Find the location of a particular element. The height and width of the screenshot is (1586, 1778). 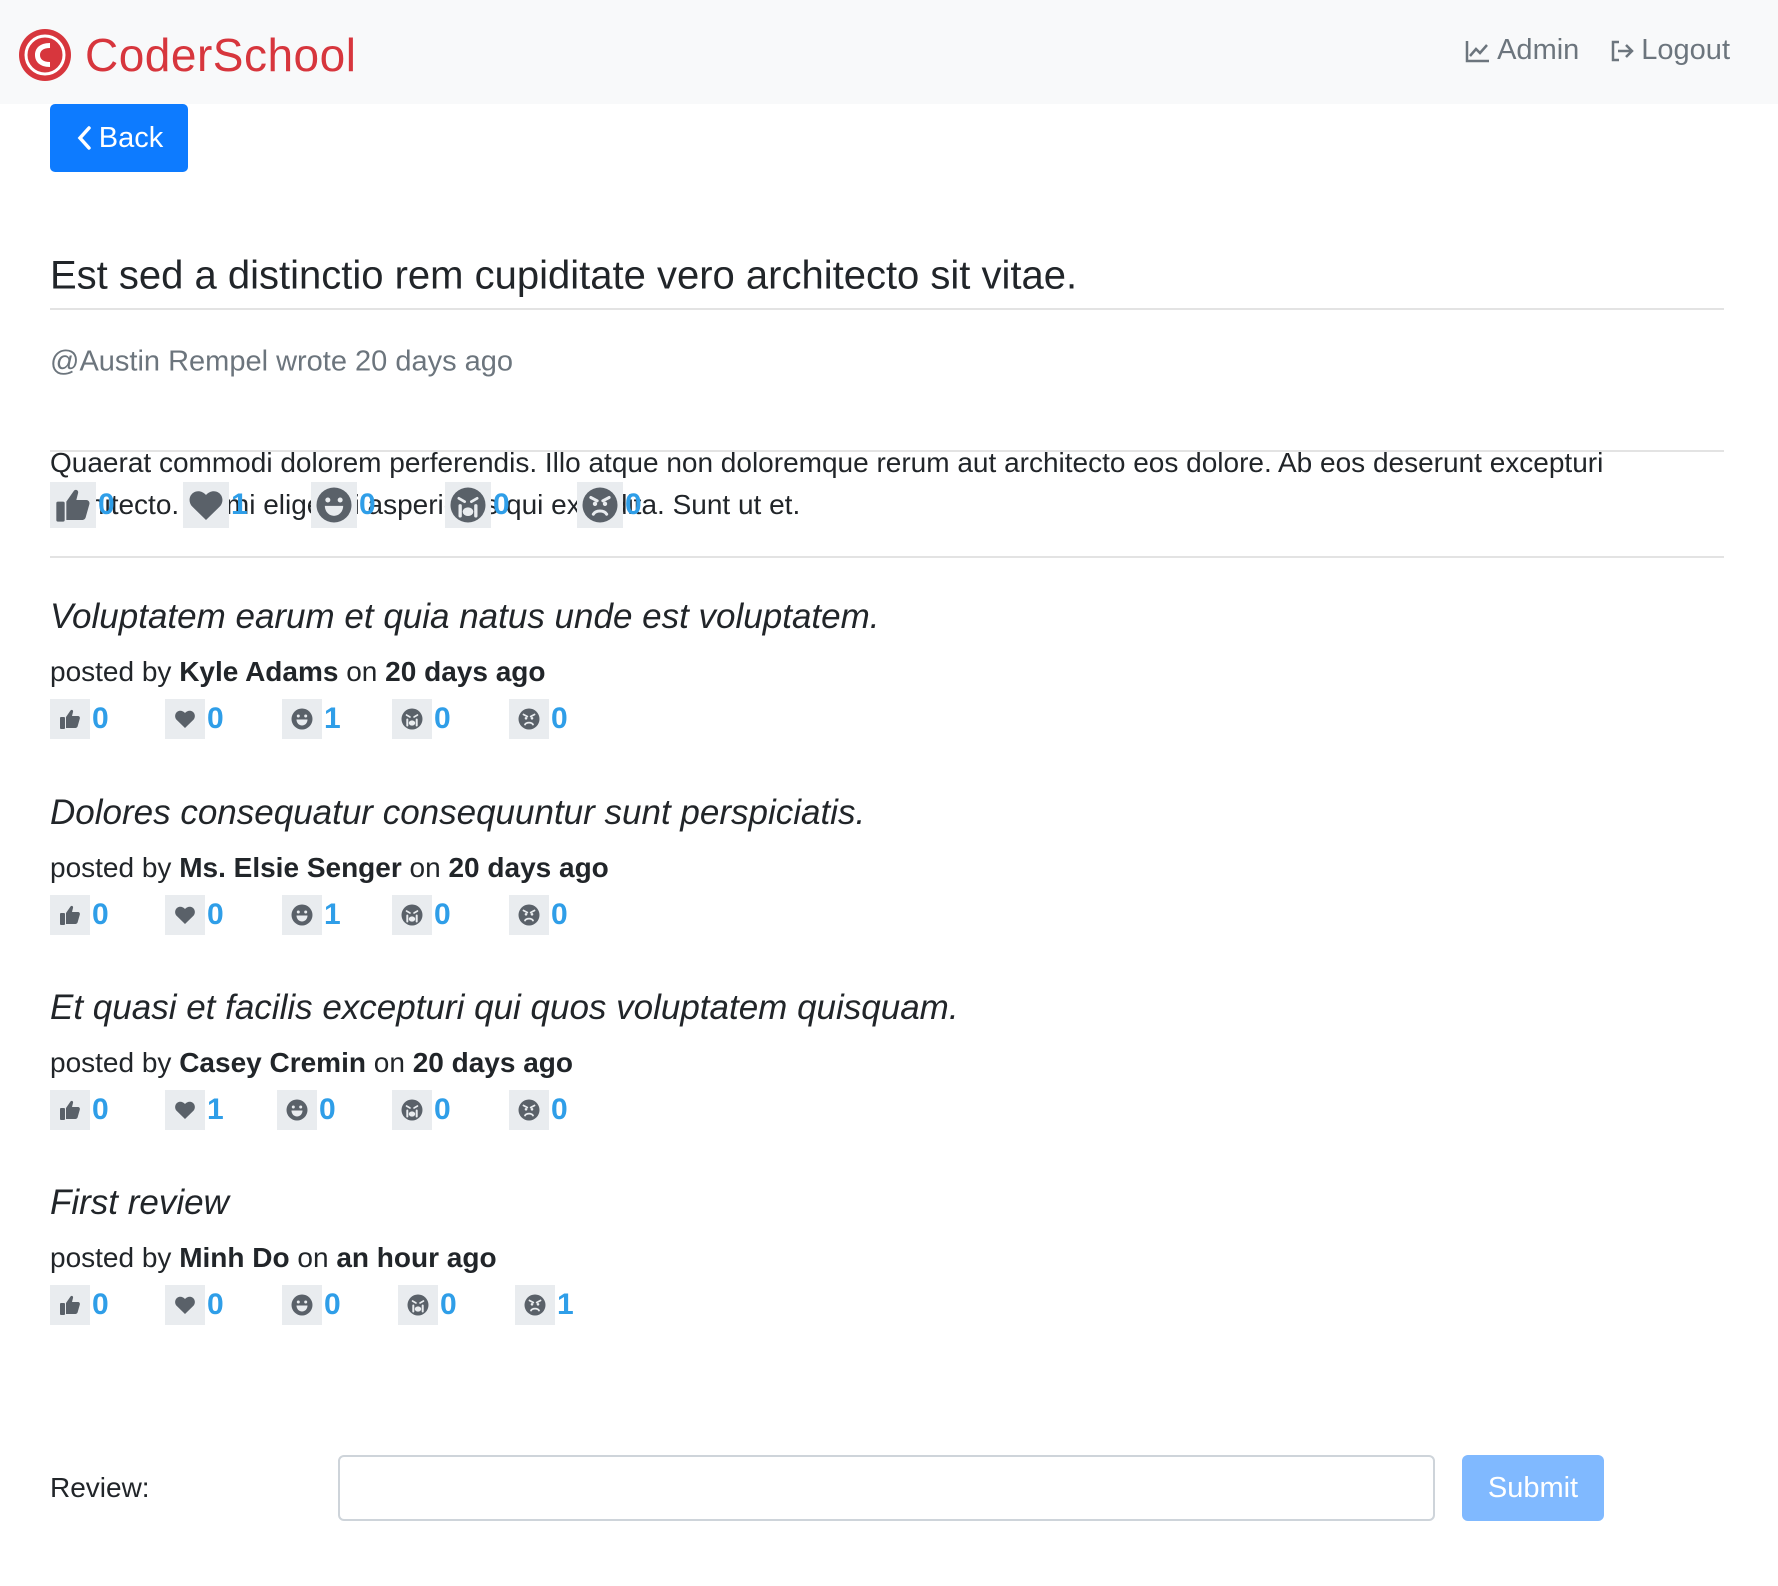

review-input is located at coordinates (886, 1488).